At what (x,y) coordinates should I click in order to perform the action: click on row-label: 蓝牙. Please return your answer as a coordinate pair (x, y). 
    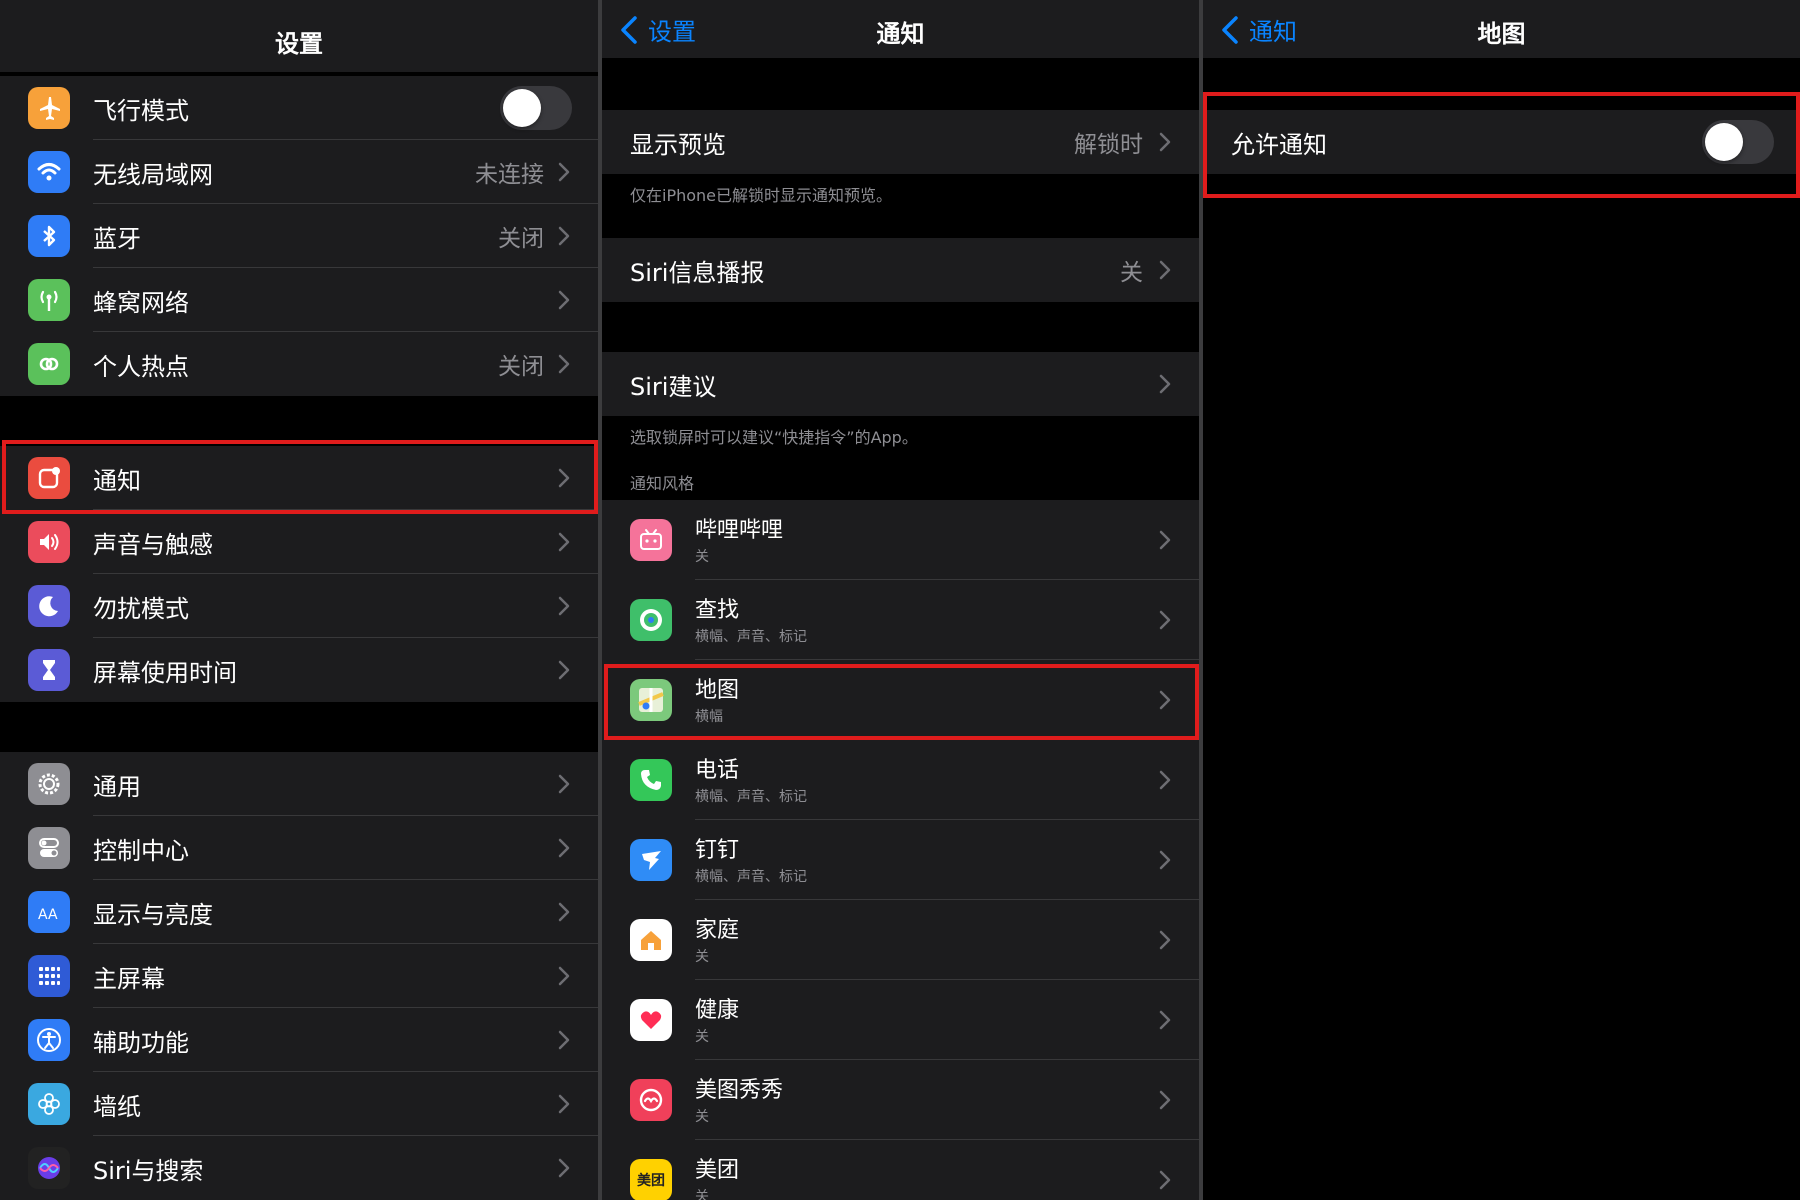
    Looking at the image, I should click on (117, 238).